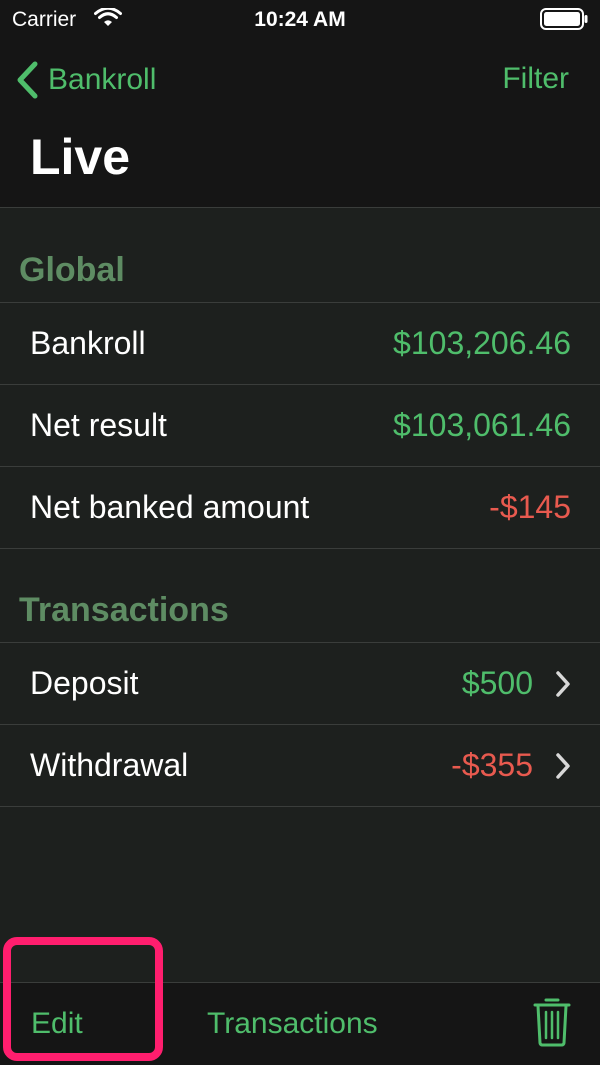 The image size is (600, 1065). What do you see at coordinates (300, 426) in the screenshot?
I see `row-net-result: Net result $103,061.46` at bounding box center [300, 426].